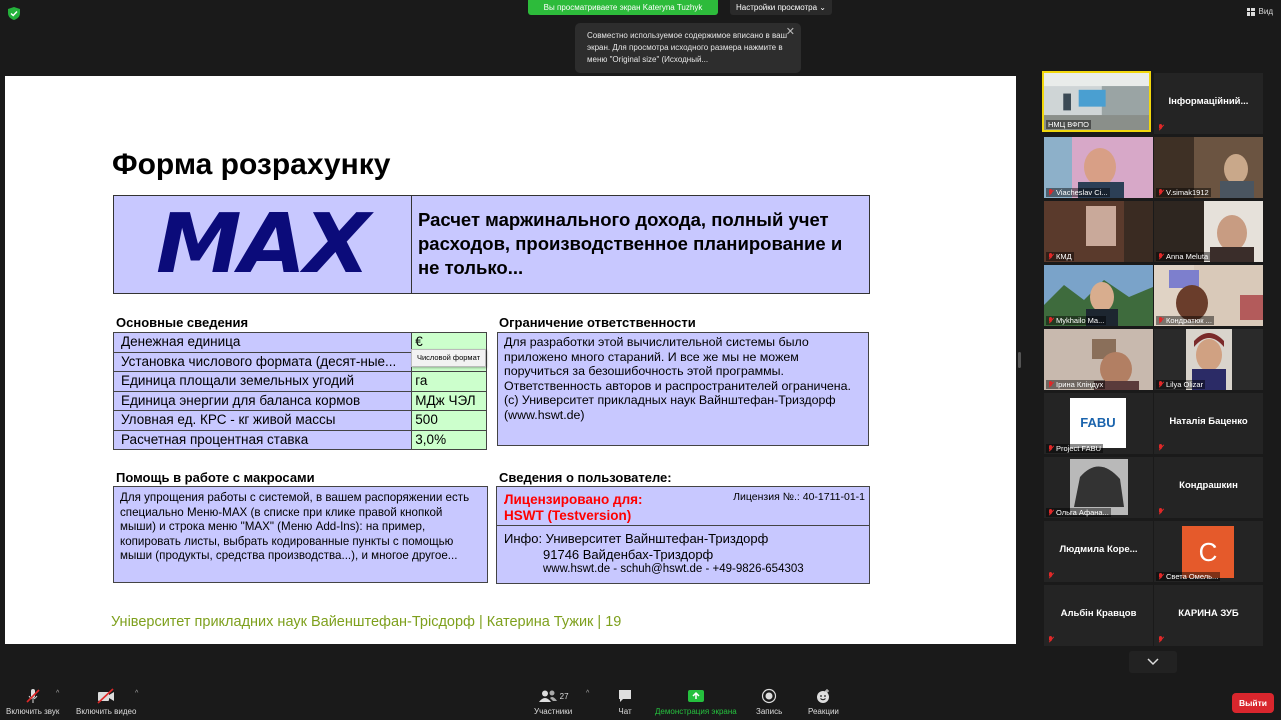 The image size is (1281, 720). I want to click on chat-button: Чат, so click(625, 702).